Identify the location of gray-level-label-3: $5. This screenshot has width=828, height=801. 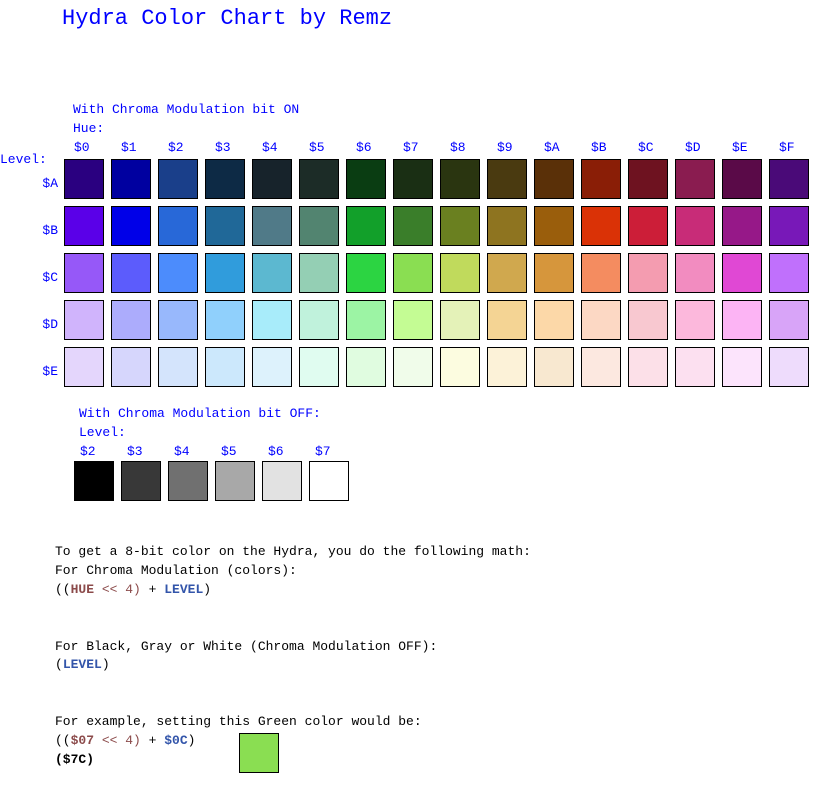
(229, 451).